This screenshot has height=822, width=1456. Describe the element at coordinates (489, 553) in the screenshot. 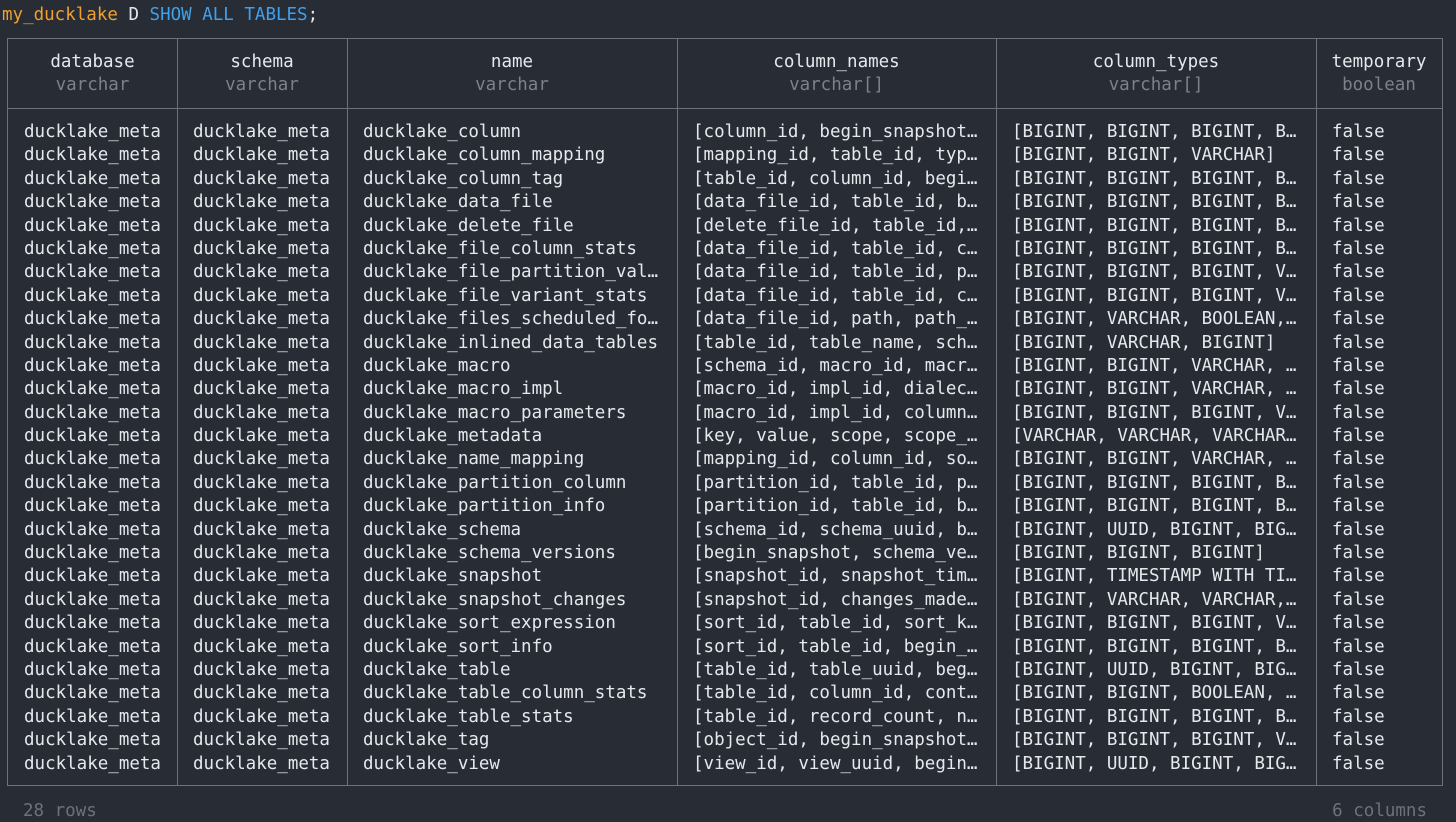

I see `table-cell-name: ducklake_schema_versions` at that location.